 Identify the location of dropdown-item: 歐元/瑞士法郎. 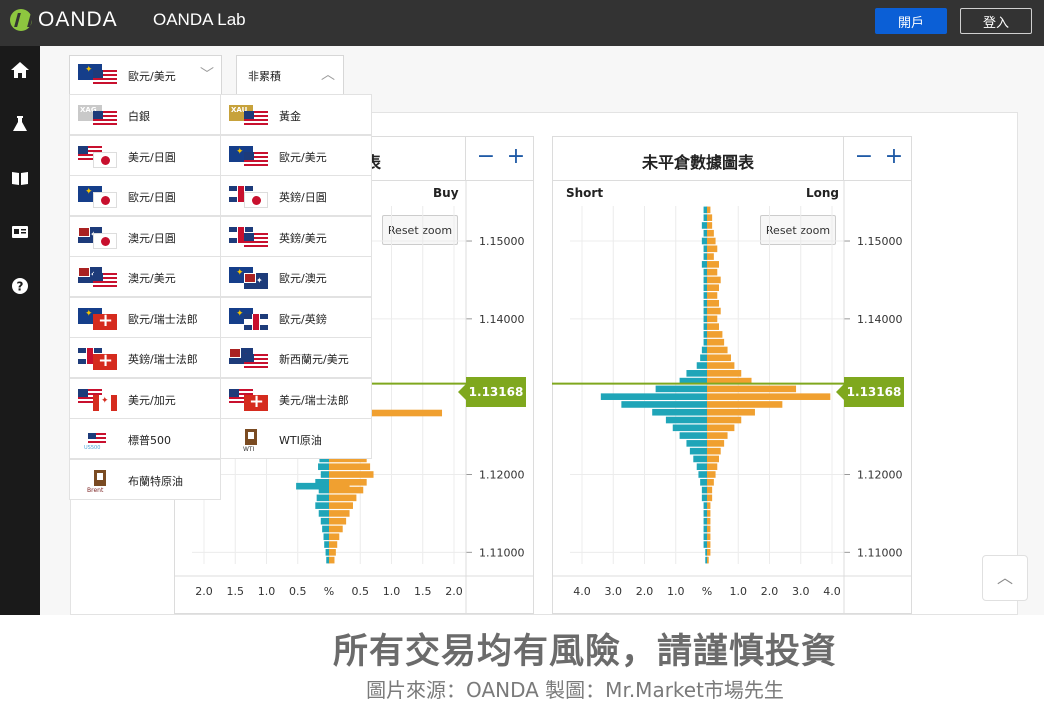
(145, 317).